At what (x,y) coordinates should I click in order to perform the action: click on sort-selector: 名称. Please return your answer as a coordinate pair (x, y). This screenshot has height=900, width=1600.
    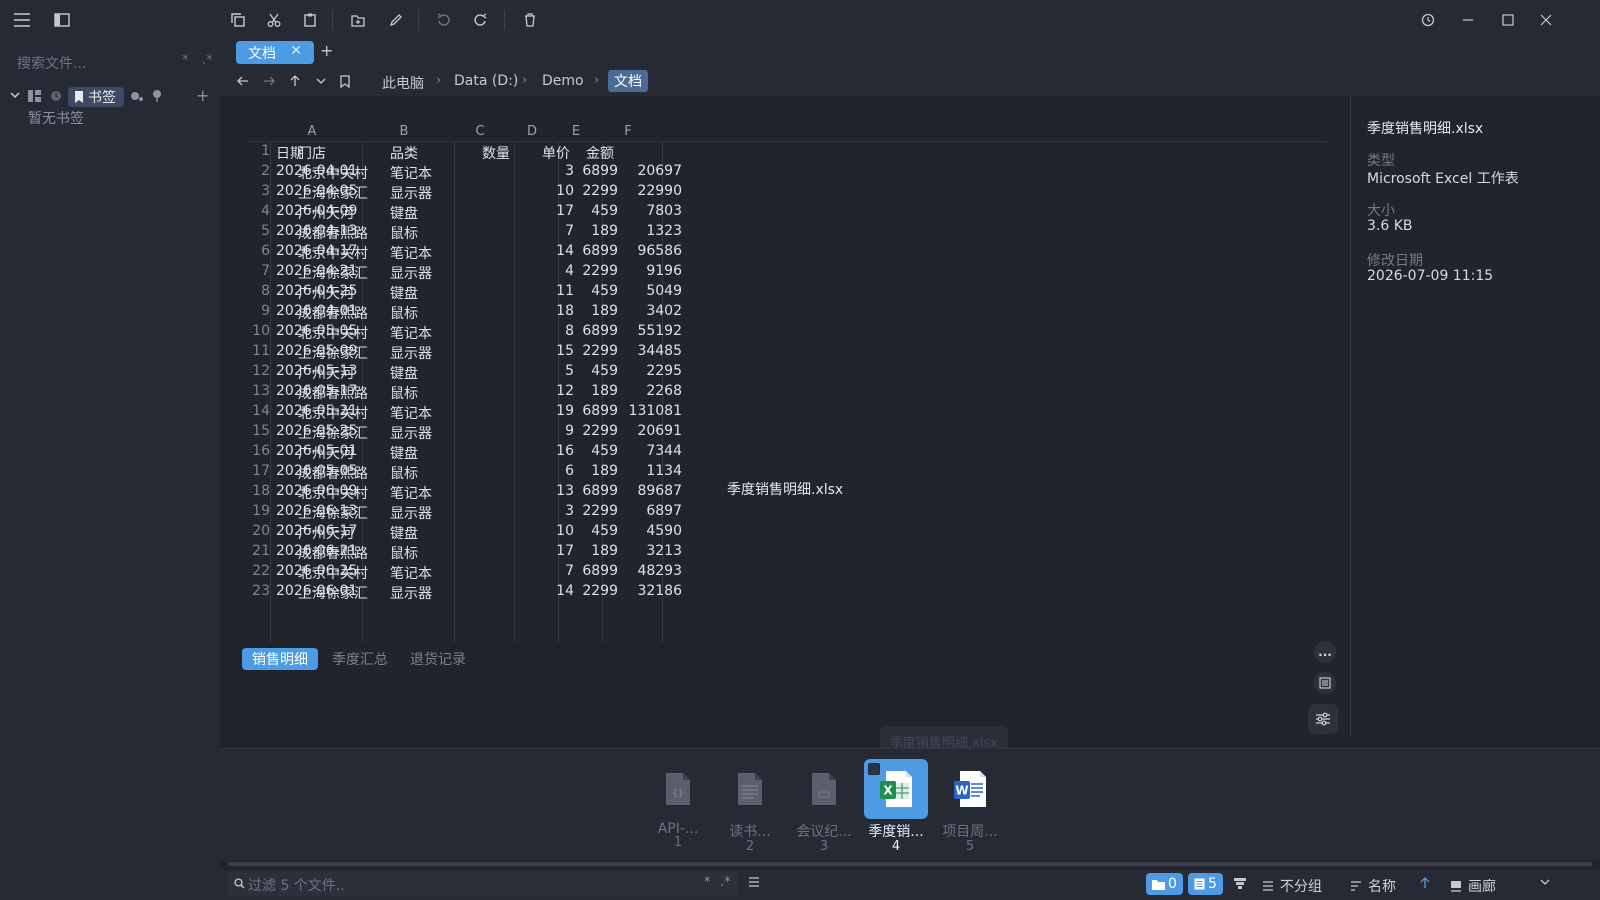
    Looking at the image, I should click on (1373, 886).